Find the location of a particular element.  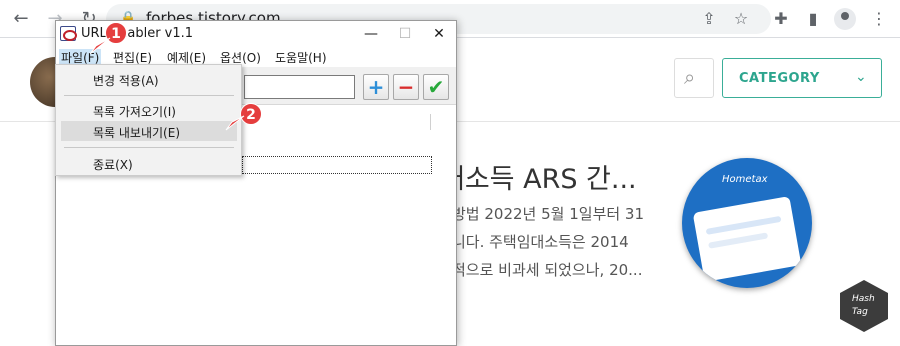

file-dropdown-menu: 변경 적용(A) 목록 가져오기(I) 목록 내보내기(E) 종료(X) is located at coordinates (148, 120).